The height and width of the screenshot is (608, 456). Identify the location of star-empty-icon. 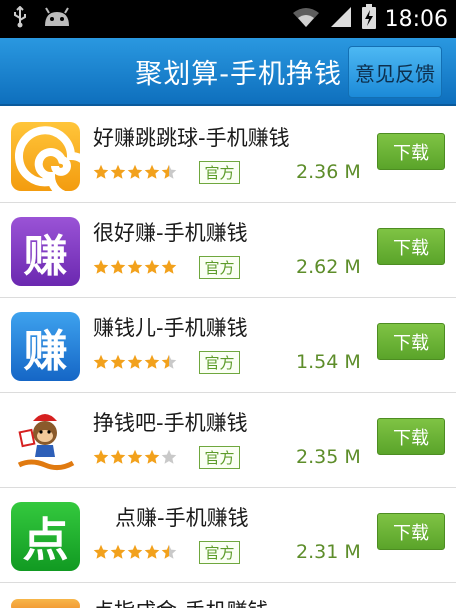
(169, 456).